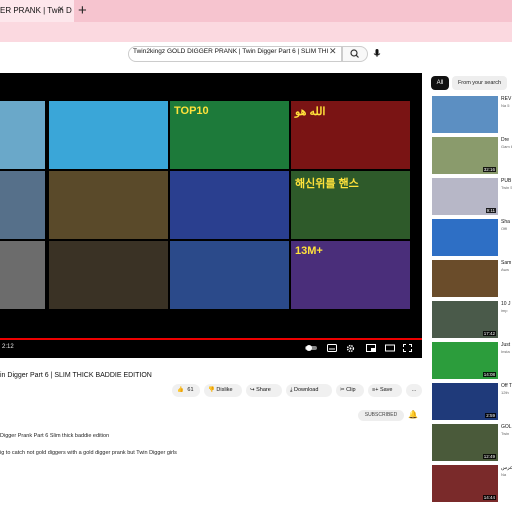  I want to click on browser-tab-bar, so click(256, 11).